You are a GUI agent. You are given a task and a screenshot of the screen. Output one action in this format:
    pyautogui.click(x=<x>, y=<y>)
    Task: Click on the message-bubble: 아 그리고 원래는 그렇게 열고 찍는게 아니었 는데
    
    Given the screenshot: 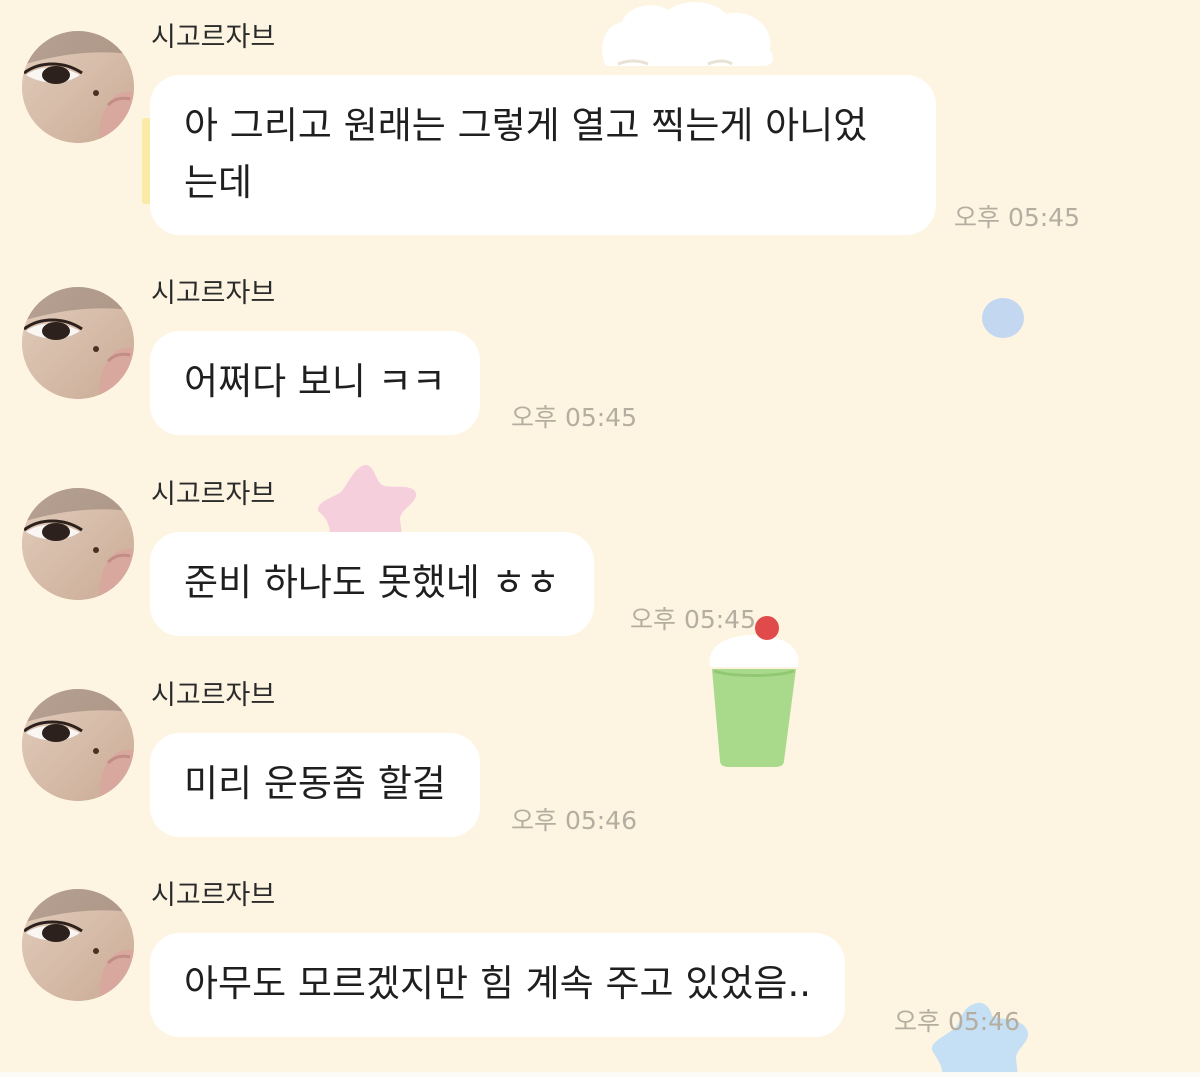 What is the action you would take?
    pyautogui.click(x=543, y=155)
    